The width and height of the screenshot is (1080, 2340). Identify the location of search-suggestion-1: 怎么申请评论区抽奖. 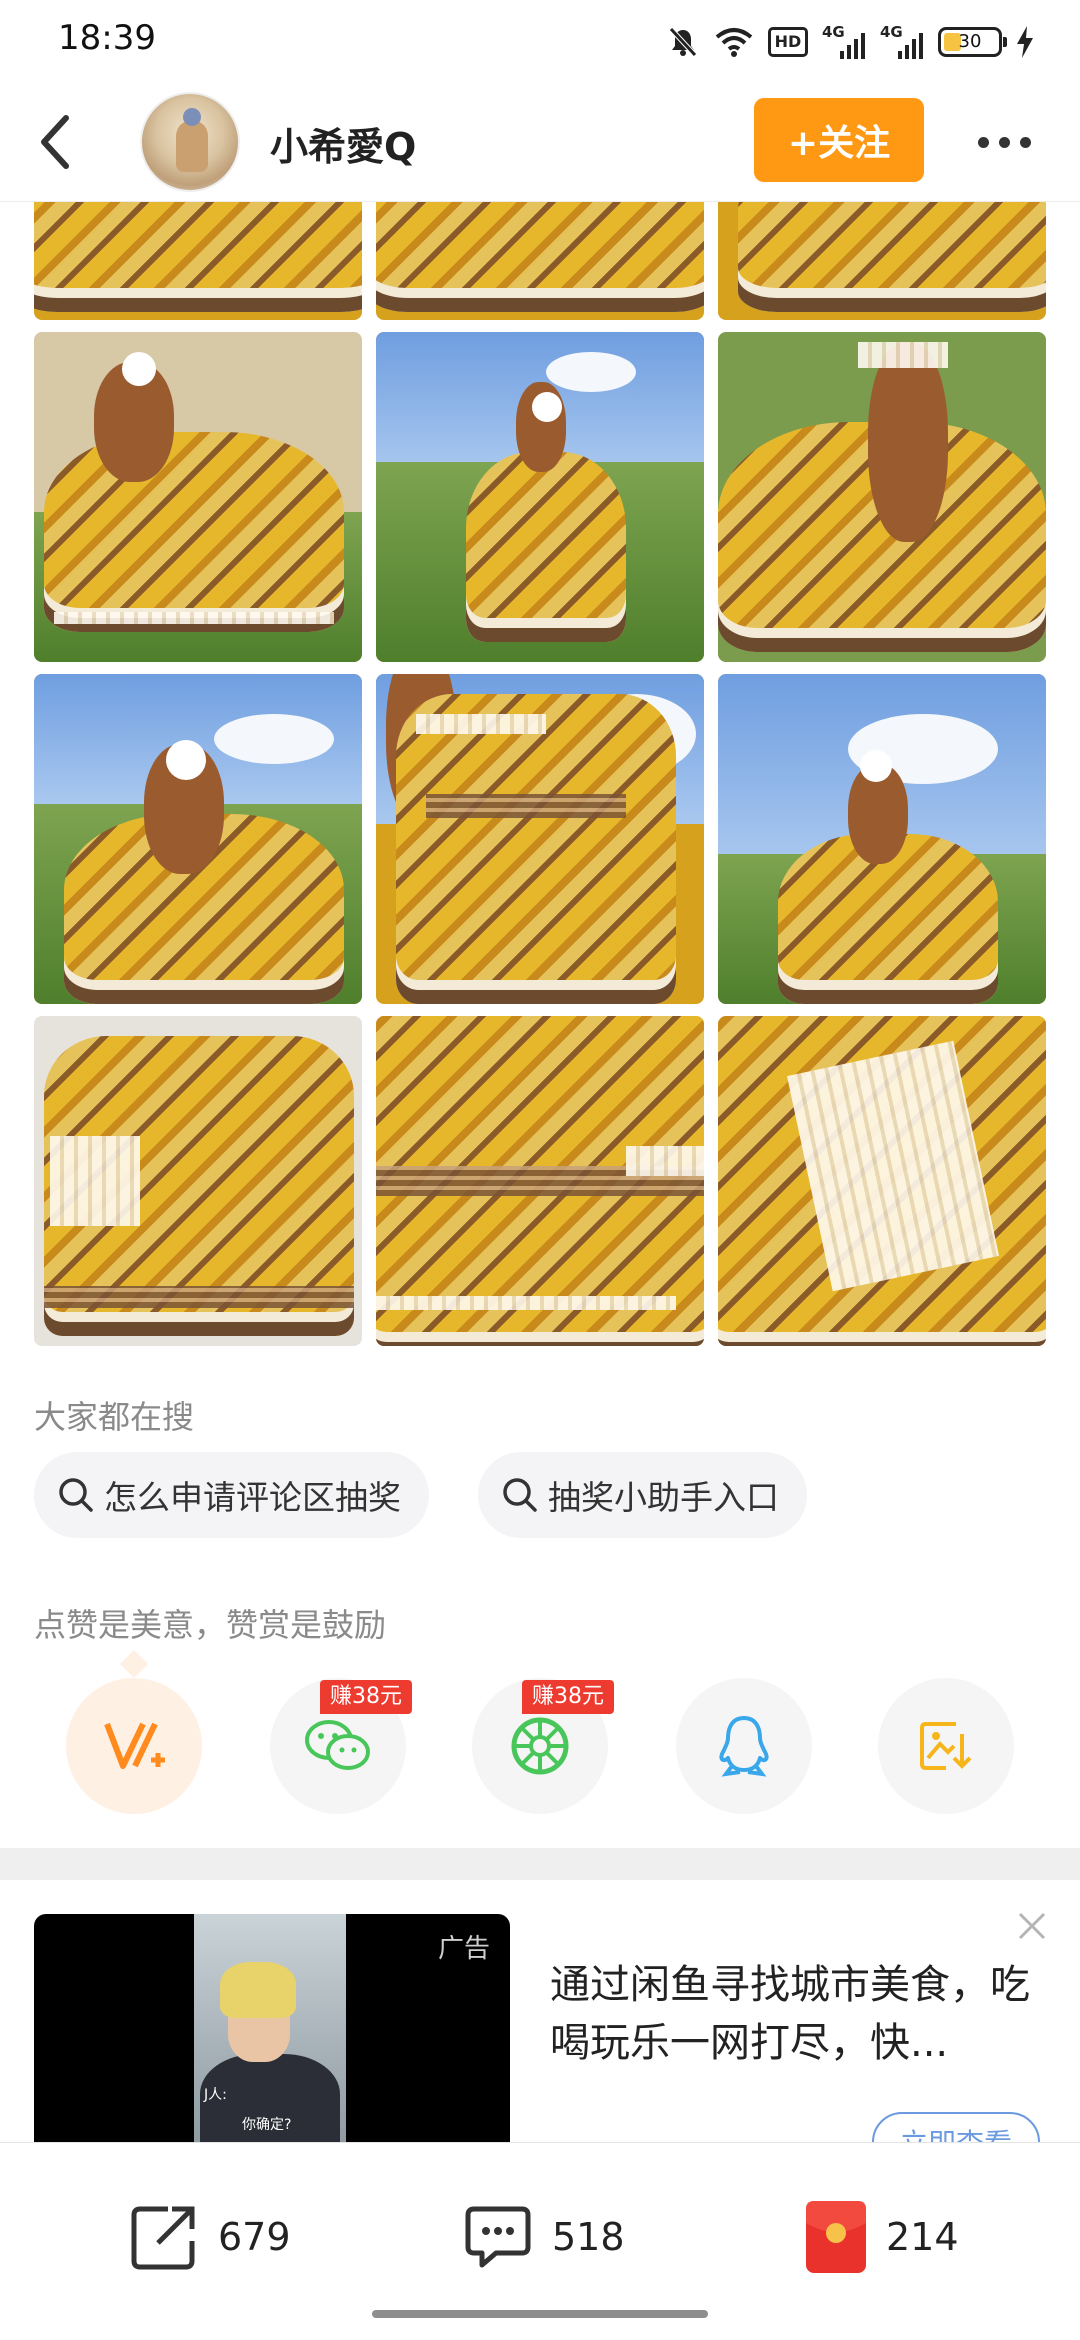
(231, 1495).